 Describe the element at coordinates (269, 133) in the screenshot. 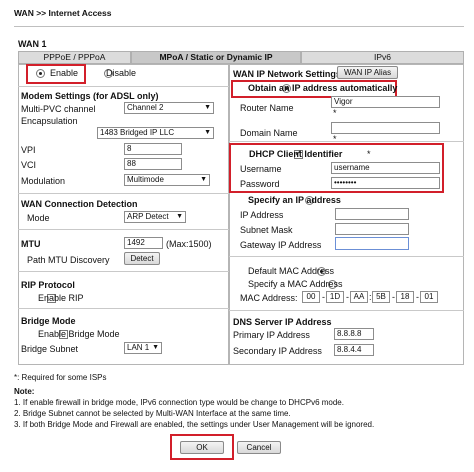

I see `domain-label: Domain Name` at that location.